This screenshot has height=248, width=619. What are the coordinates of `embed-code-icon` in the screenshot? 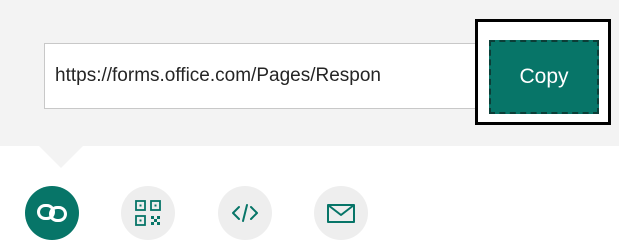 It's located at (245, 213).